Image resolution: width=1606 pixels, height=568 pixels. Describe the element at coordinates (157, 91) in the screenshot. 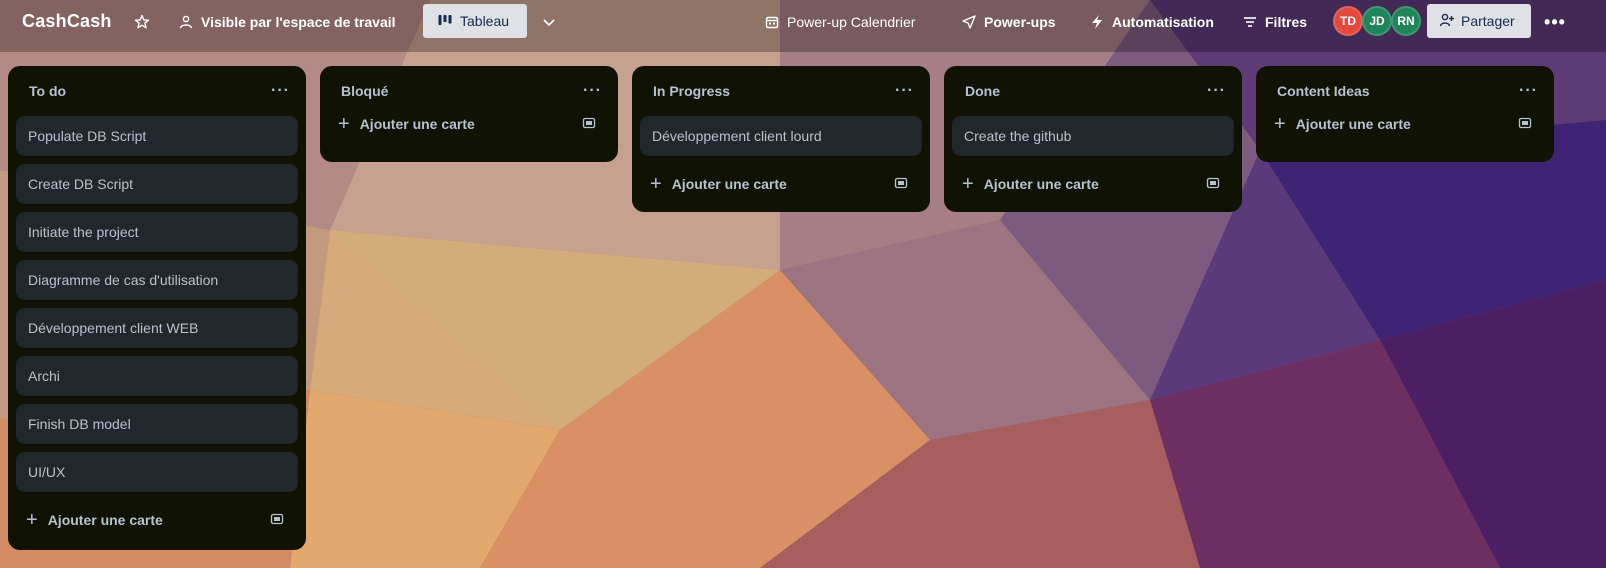

I see `list-header: To do ···` at that location.